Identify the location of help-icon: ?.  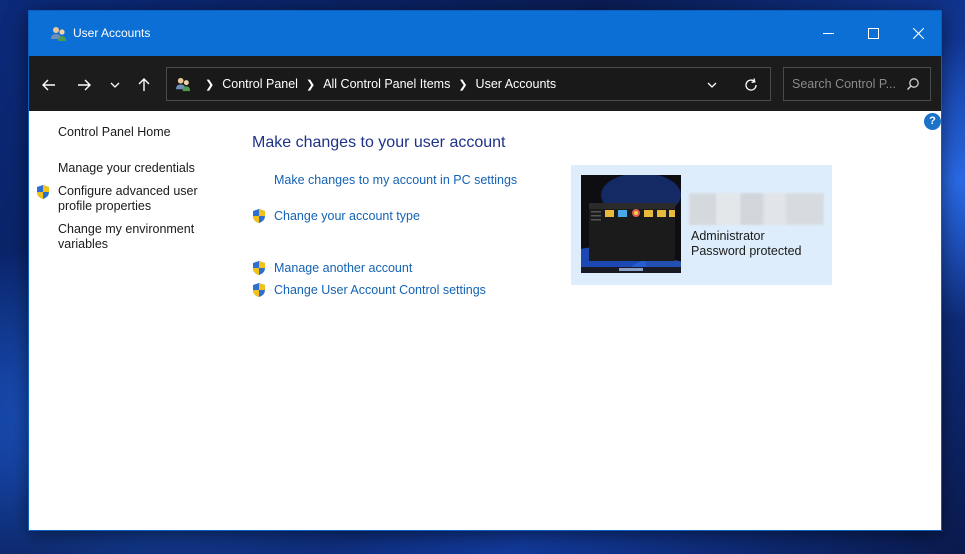
(932, 121).